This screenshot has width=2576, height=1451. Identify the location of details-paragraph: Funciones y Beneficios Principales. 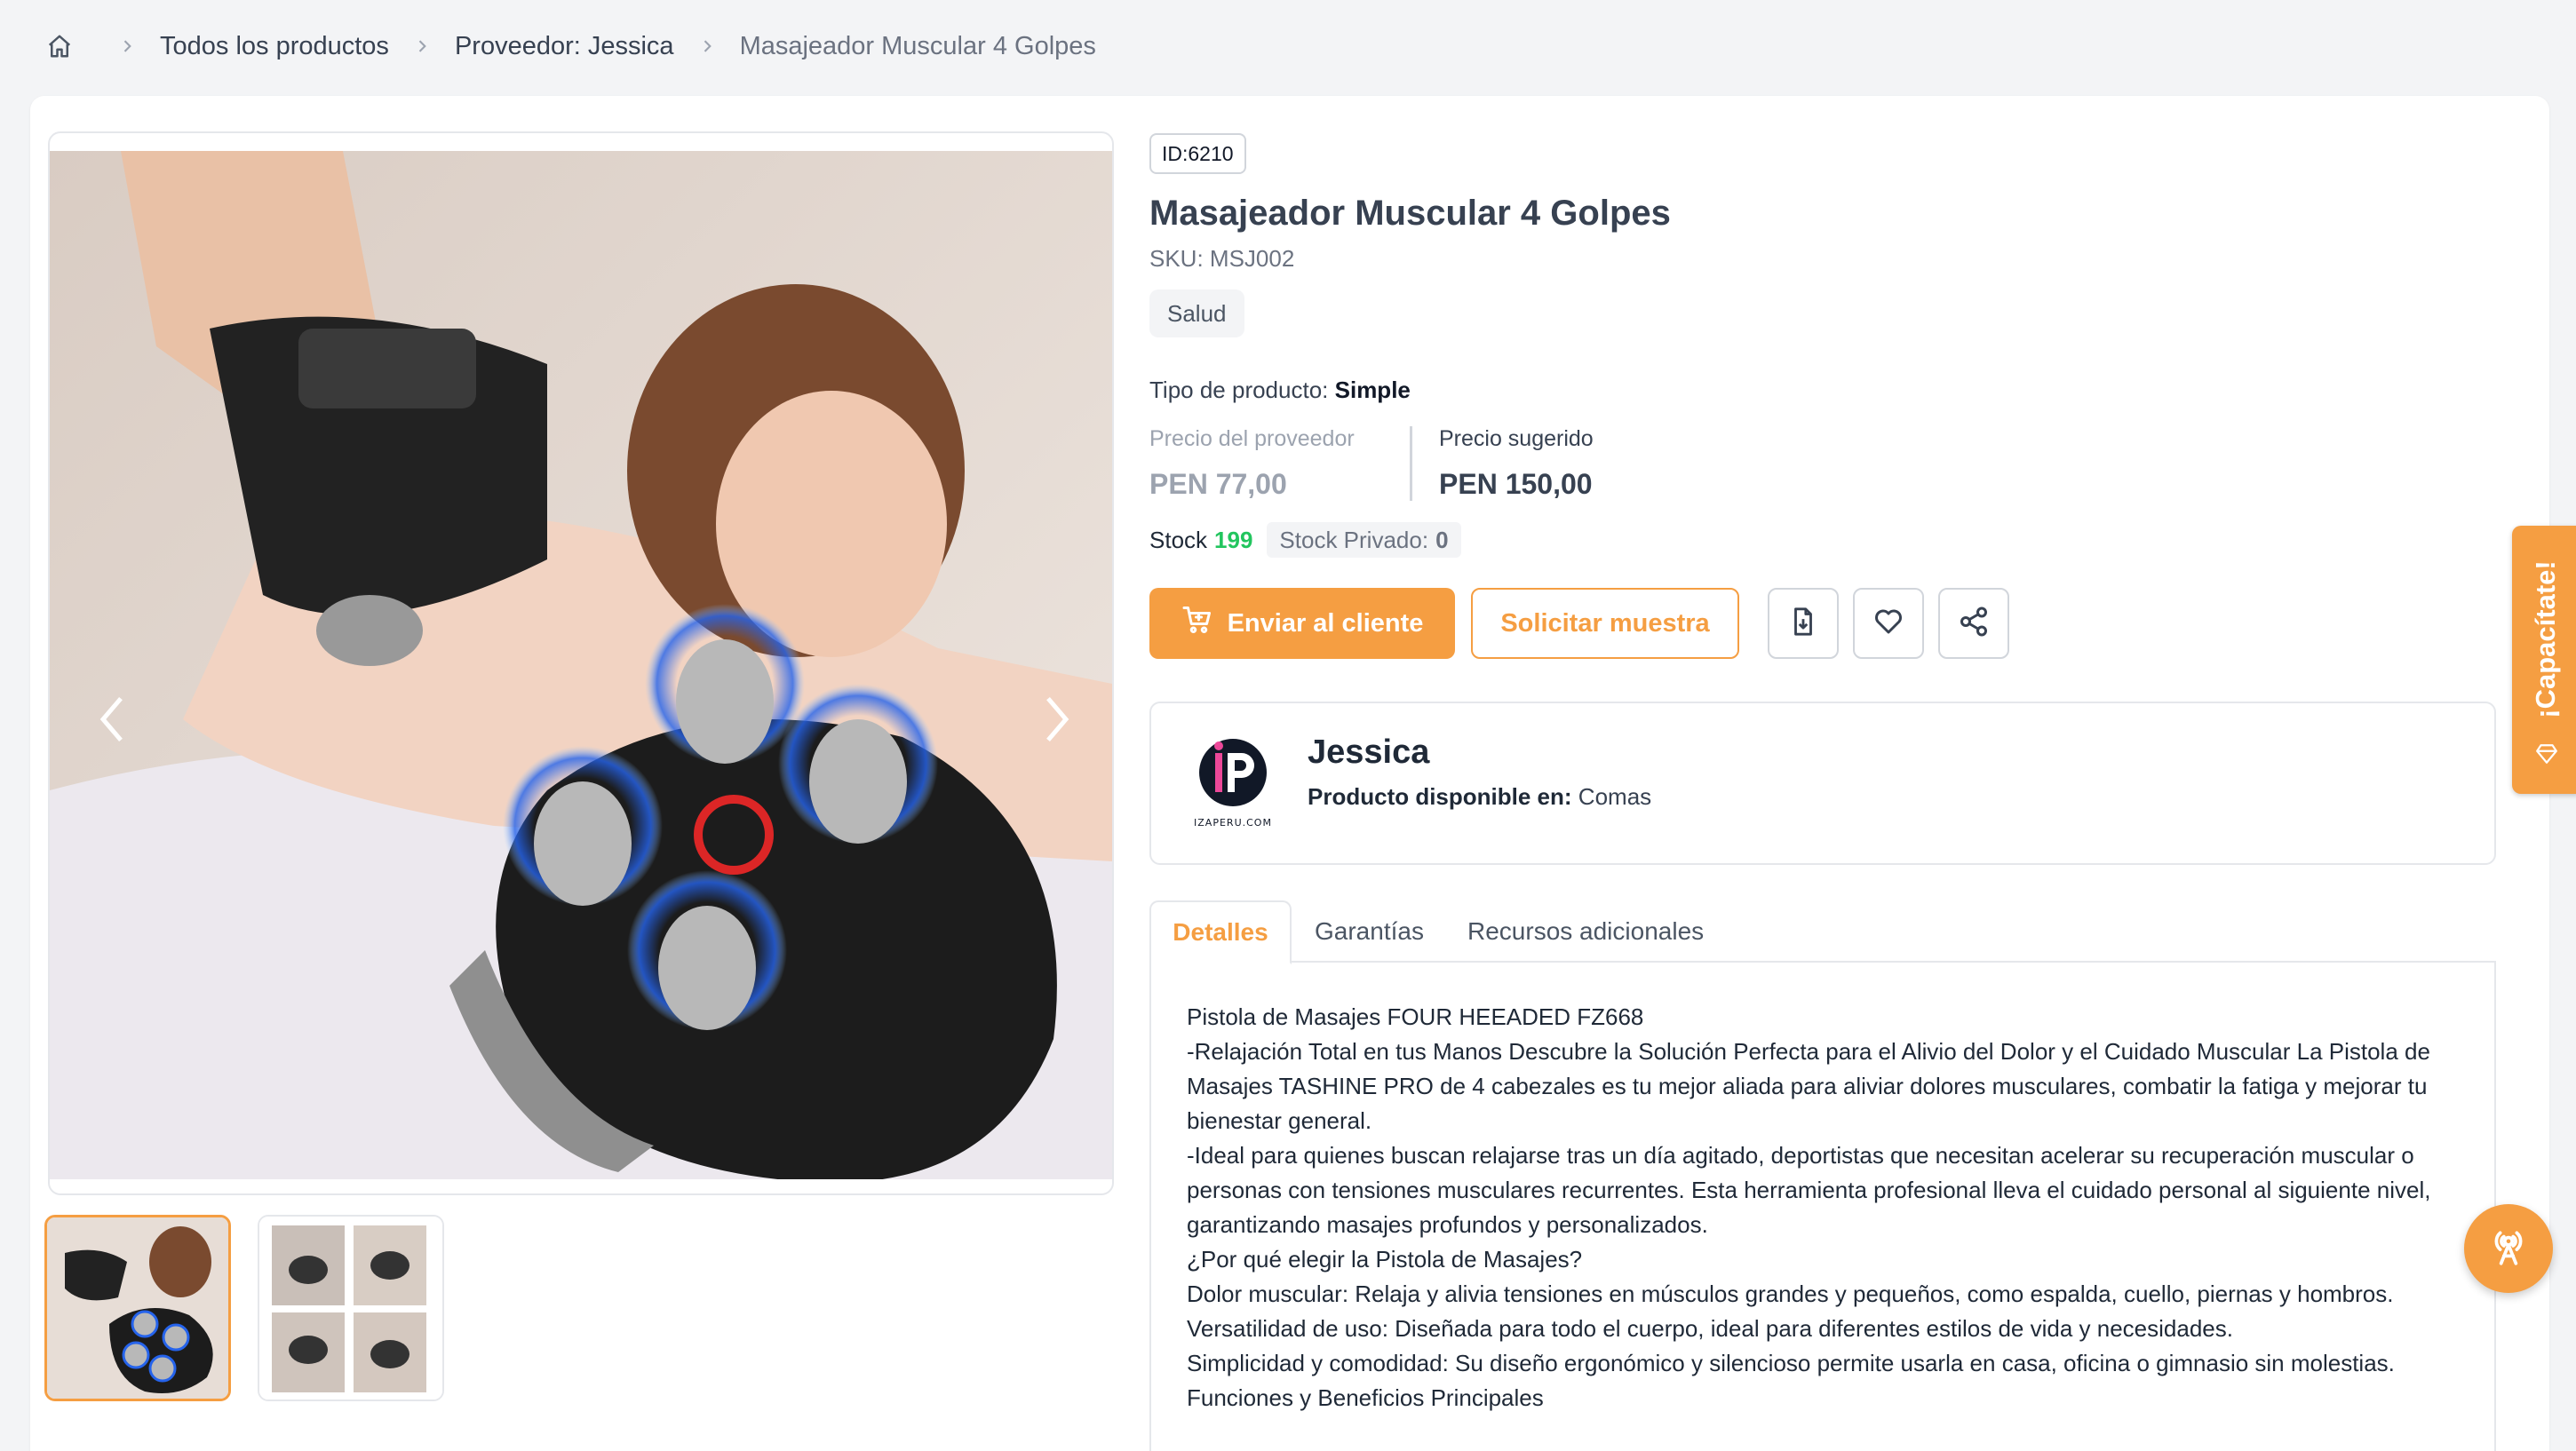
(1365, 1397).